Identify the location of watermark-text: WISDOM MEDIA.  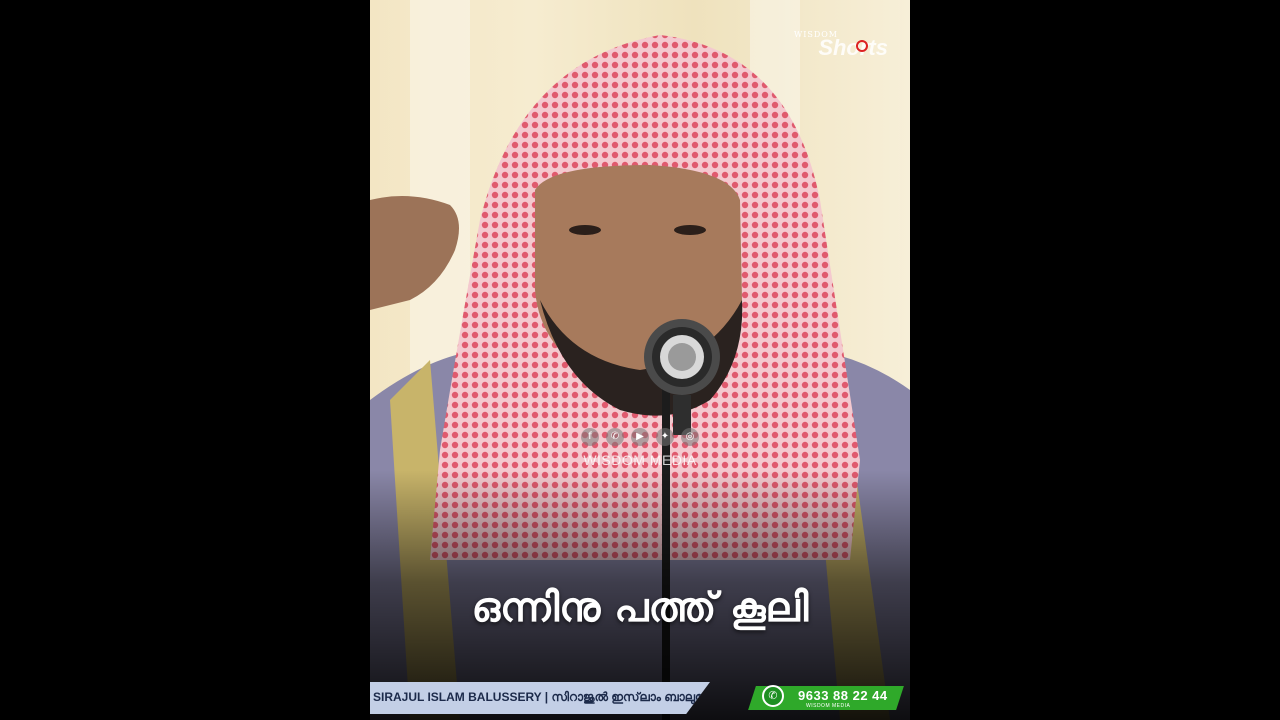
(640, 460).